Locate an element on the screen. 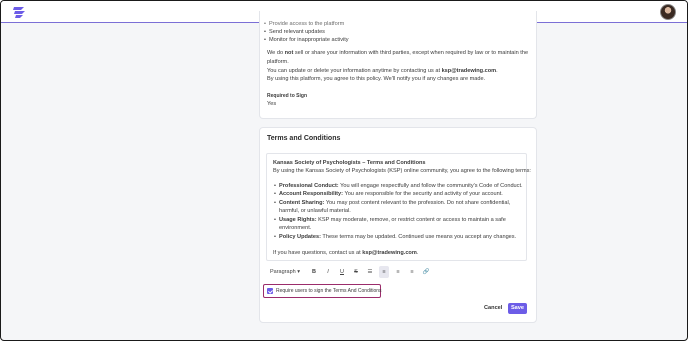  bullet-item: Send relevant updates is located at coordinates (294, 33).